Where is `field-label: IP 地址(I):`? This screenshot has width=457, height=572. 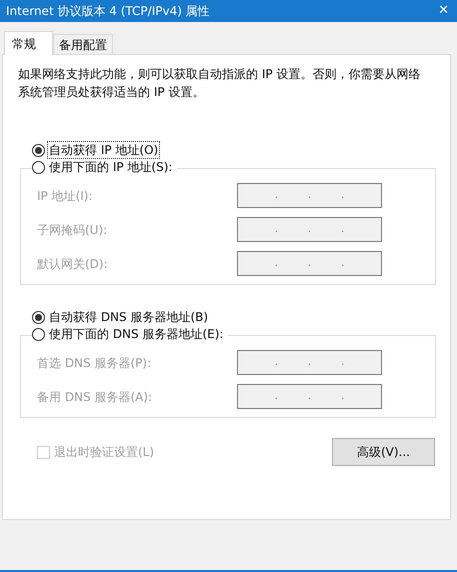
field-label: IP 地址(I): is located at coordinates (65, 196).